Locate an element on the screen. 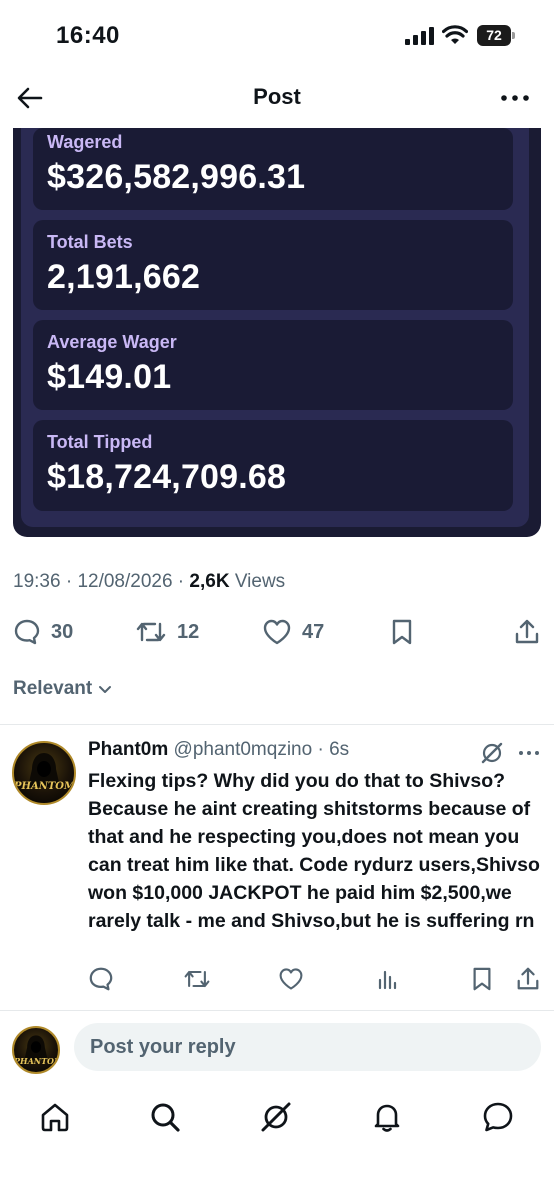  stat-card-total-tipped: Total Tipped $18,724,709.68 is located at coordinates (273, 465).